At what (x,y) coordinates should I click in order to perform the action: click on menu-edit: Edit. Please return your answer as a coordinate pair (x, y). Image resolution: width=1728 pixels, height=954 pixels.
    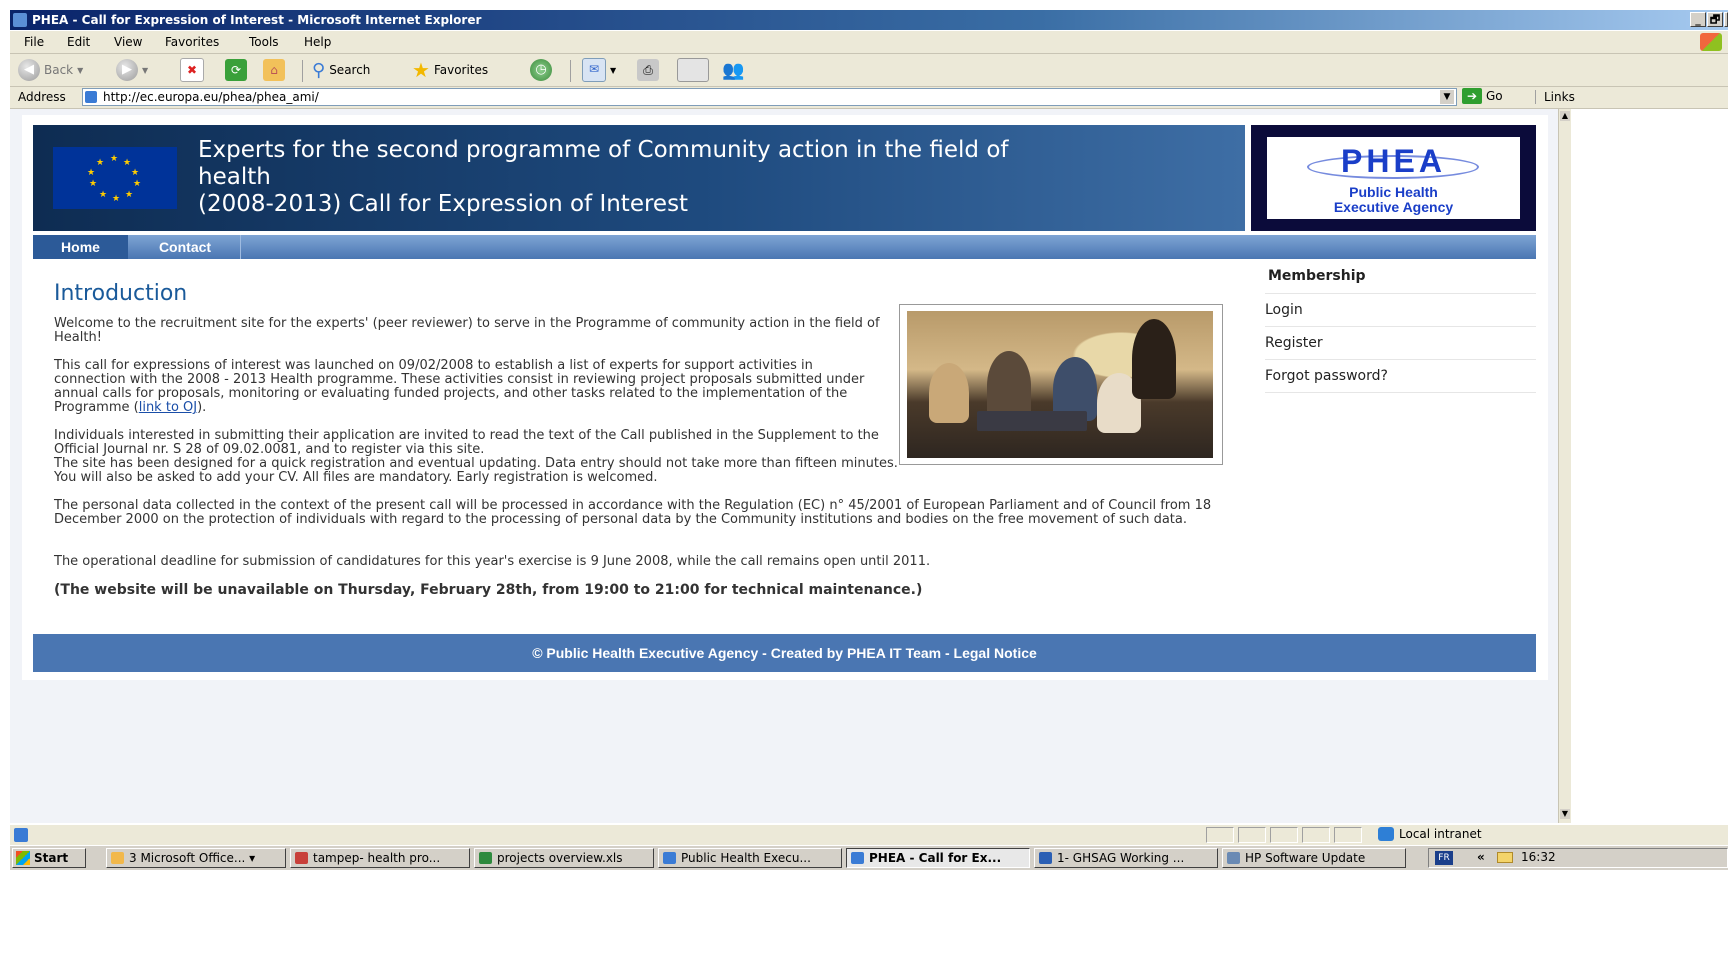
    Looking at the image, I should click on (78, 42).